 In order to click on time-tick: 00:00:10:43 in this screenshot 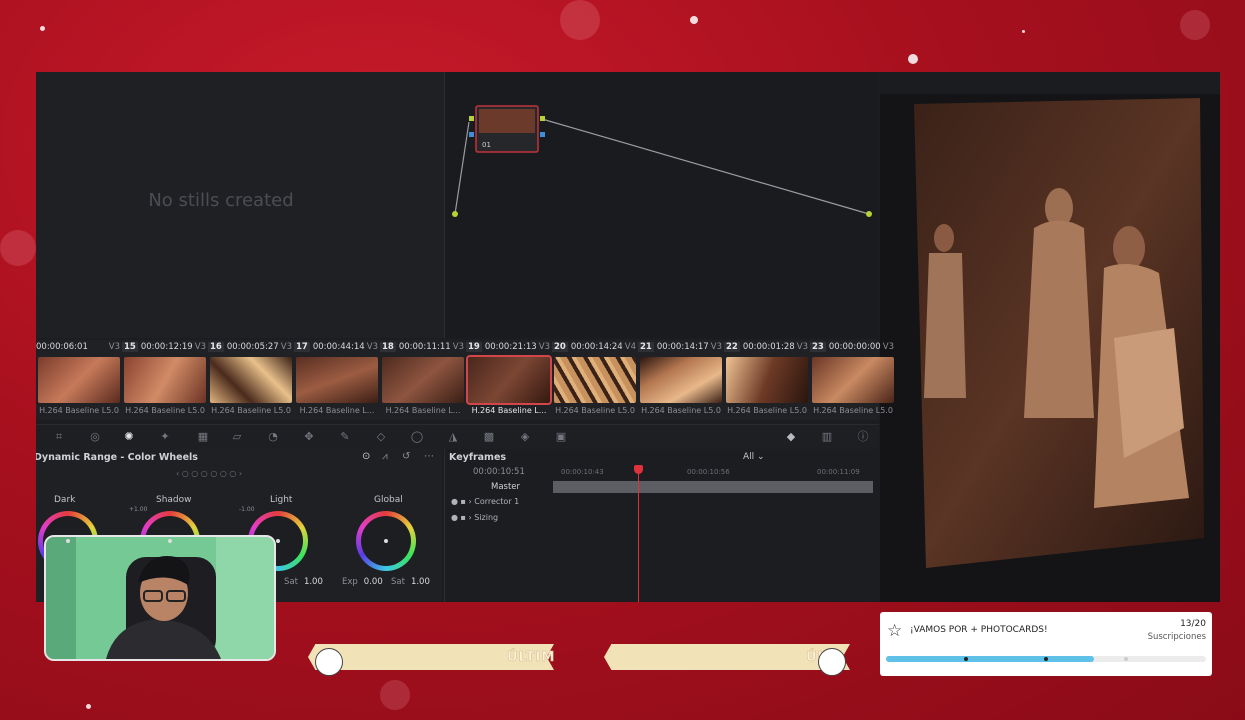, I will do `click(582, 472)`.